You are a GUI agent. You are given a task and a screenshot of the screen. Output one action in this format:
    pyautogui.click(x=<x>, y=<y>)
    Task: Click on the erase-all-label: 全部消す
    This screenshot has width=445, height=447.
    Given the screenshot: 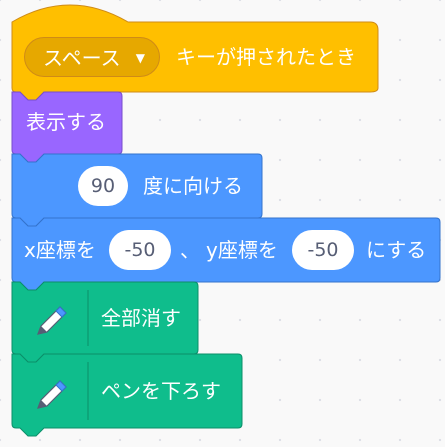 What is the action you would take?
    pyautogui.click(x=141, y=318)
    